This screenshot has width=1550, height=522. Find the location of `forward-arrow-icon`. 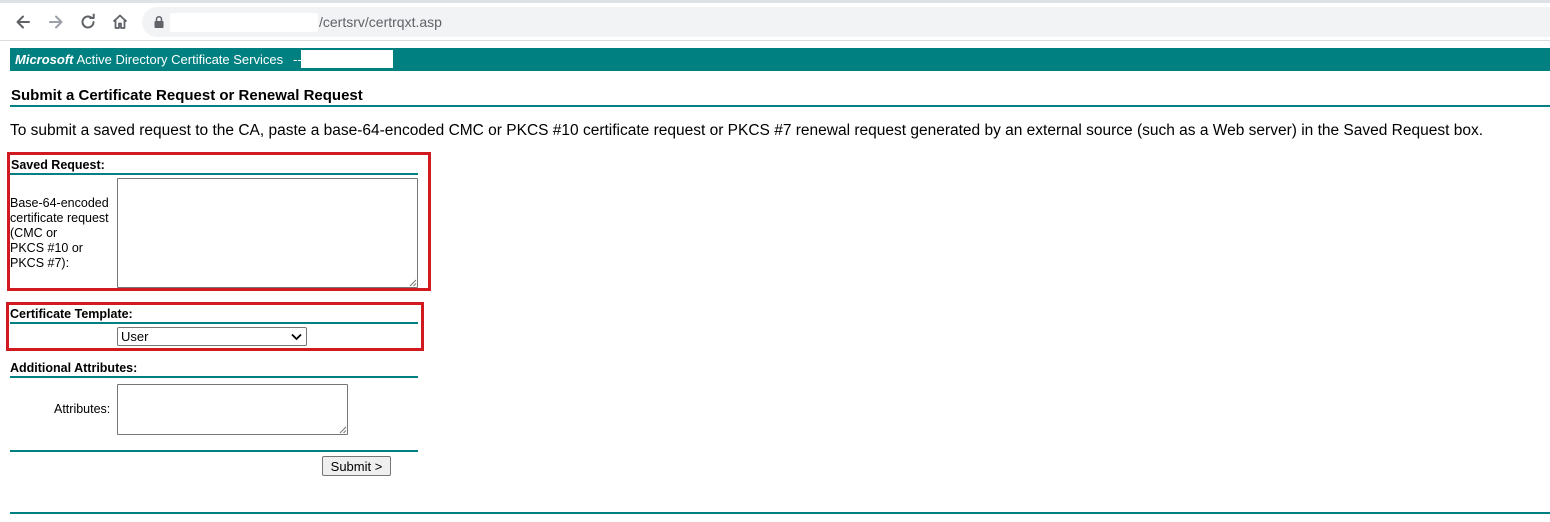

forward-arrow-icon is located at coordinates (56, 22).